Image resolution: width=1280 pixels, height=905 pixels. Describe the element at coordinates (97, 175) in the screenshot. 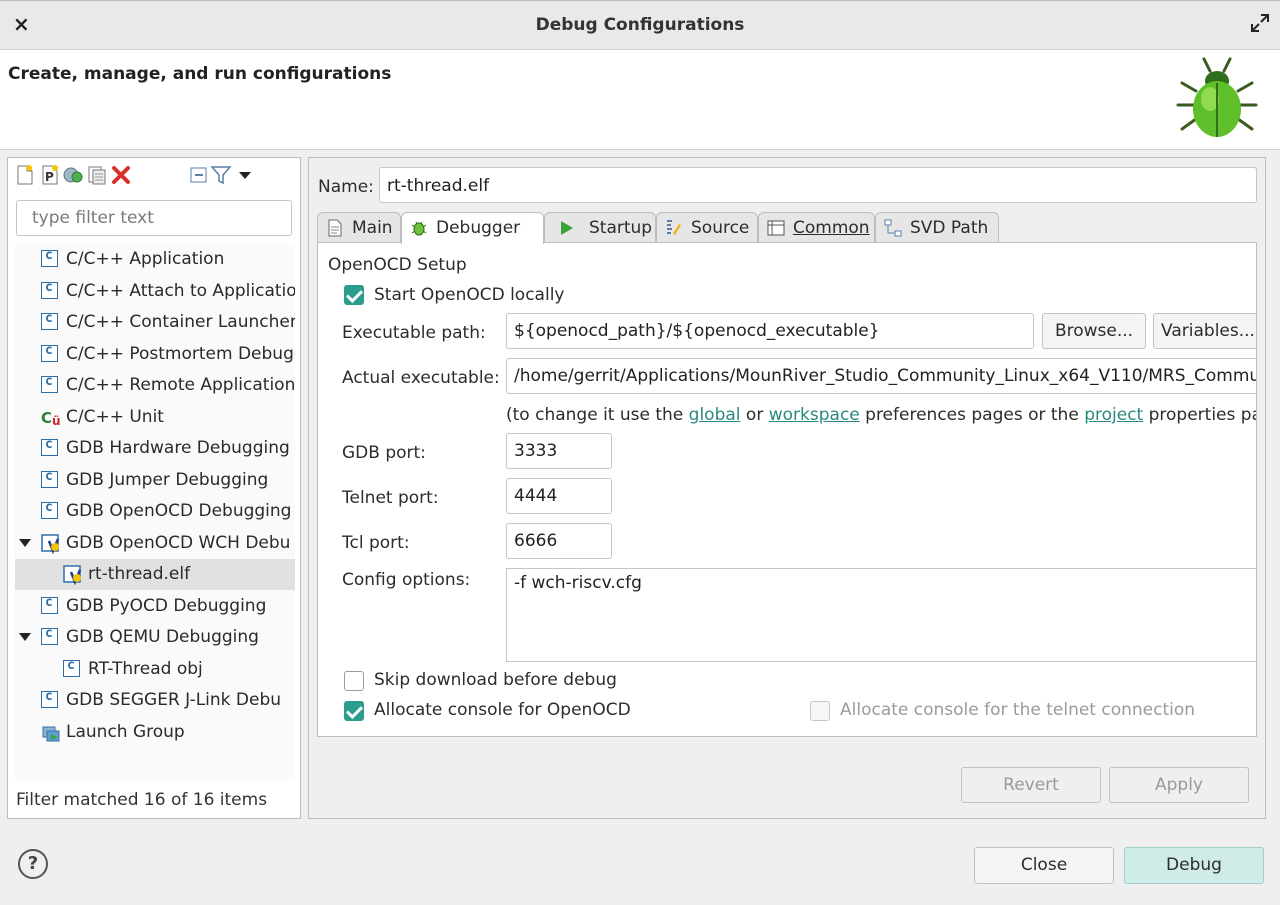

I see `export-icon` at that location.